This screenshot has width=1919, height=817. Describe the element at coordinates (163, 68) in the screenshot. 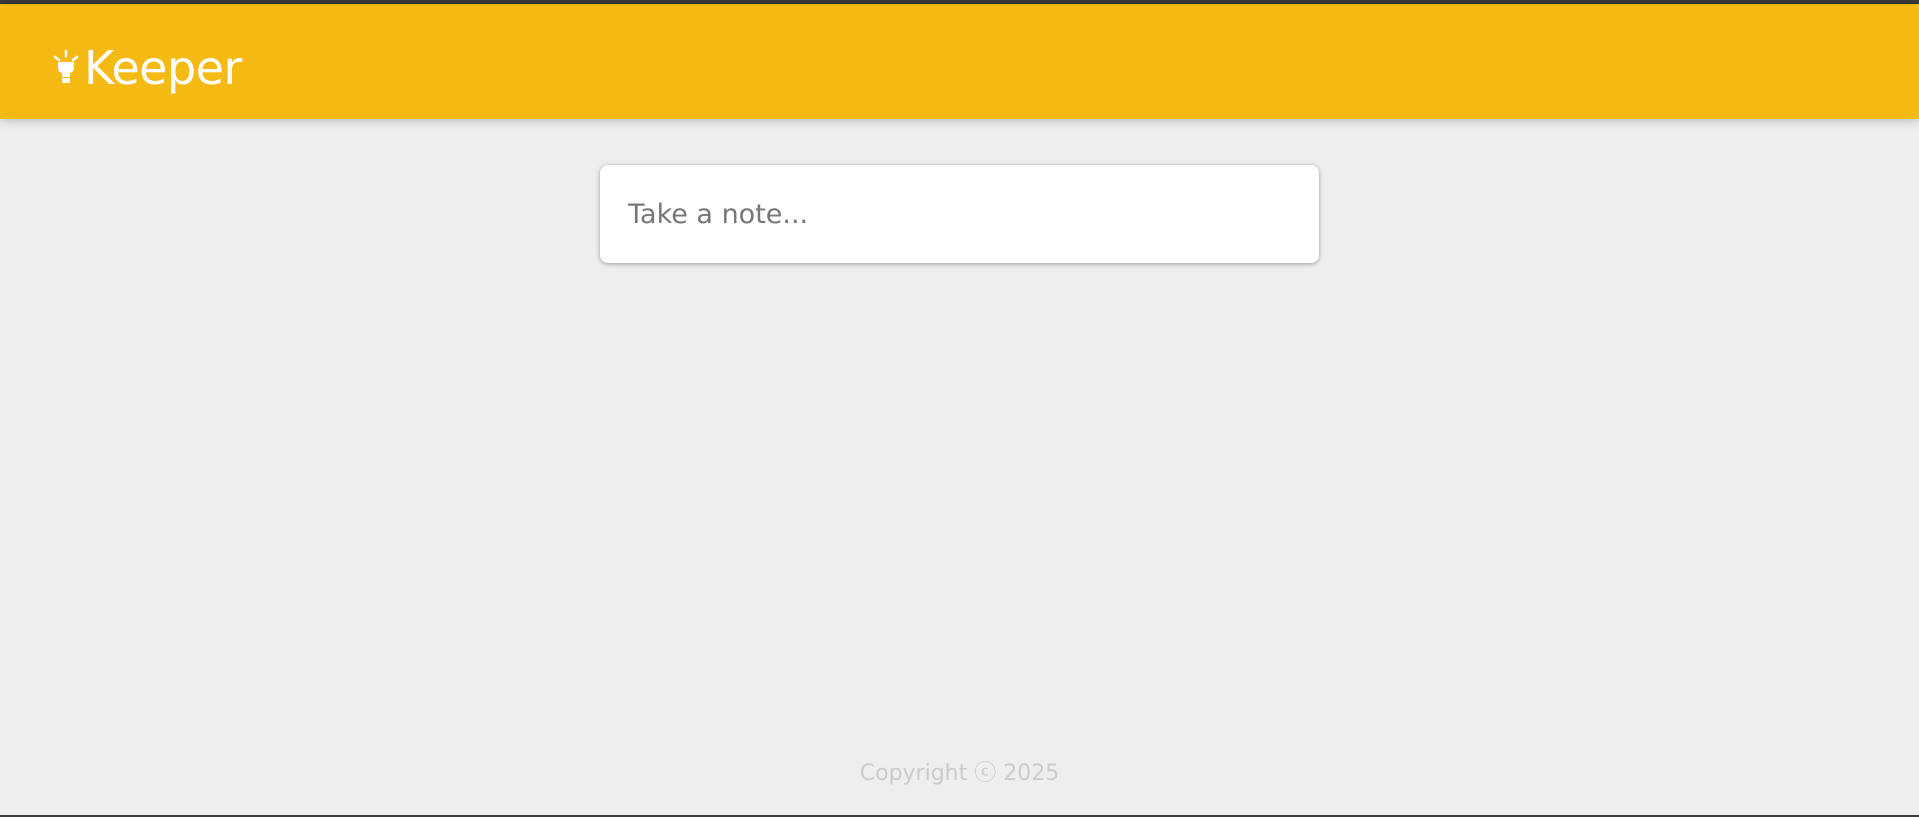

I see `app-title: Keeper` at that location.